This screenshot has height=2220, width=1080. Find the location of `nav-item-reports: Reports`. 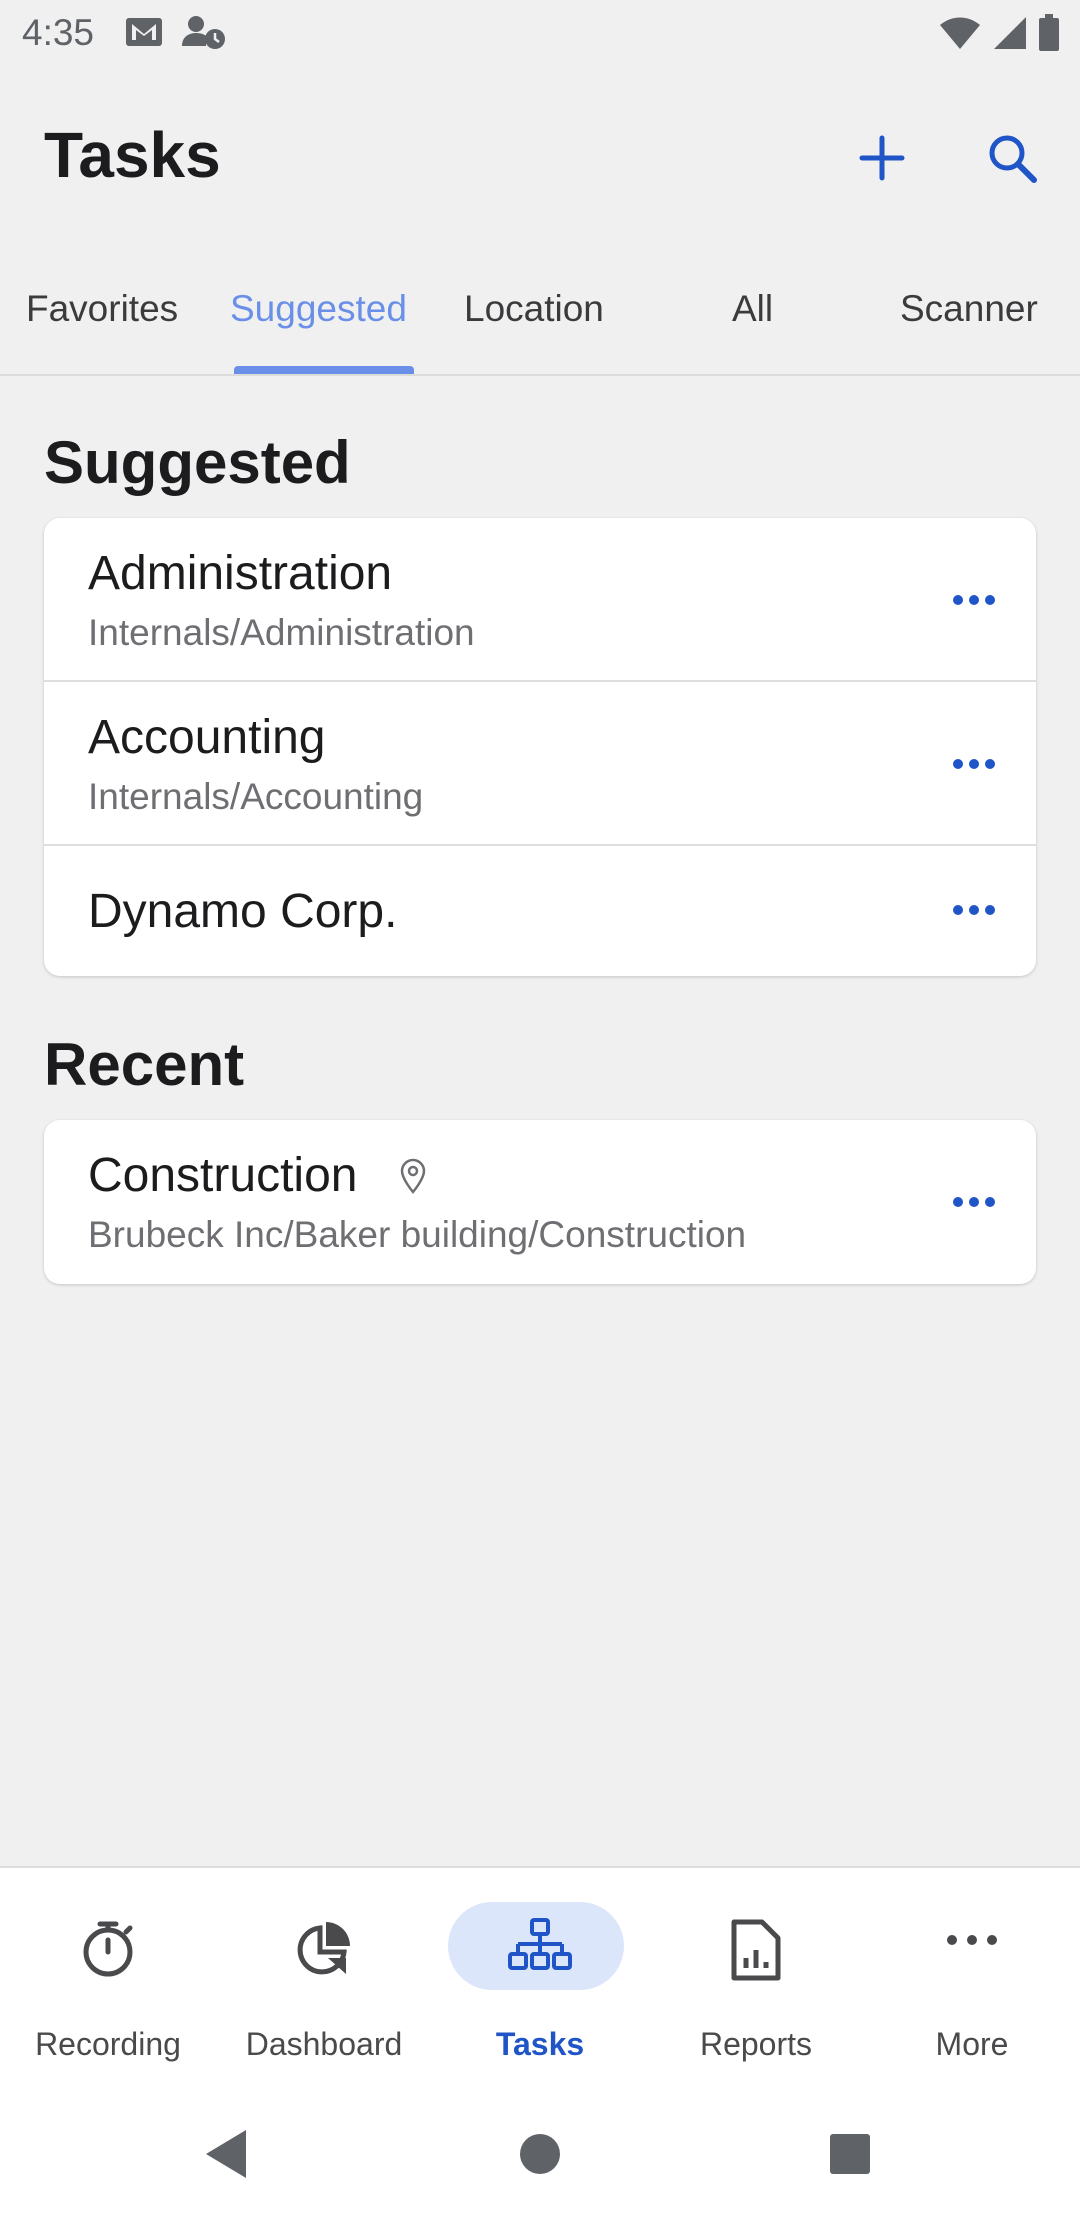

nav-item-reports: Reports is located at coordinates (756, 1973).